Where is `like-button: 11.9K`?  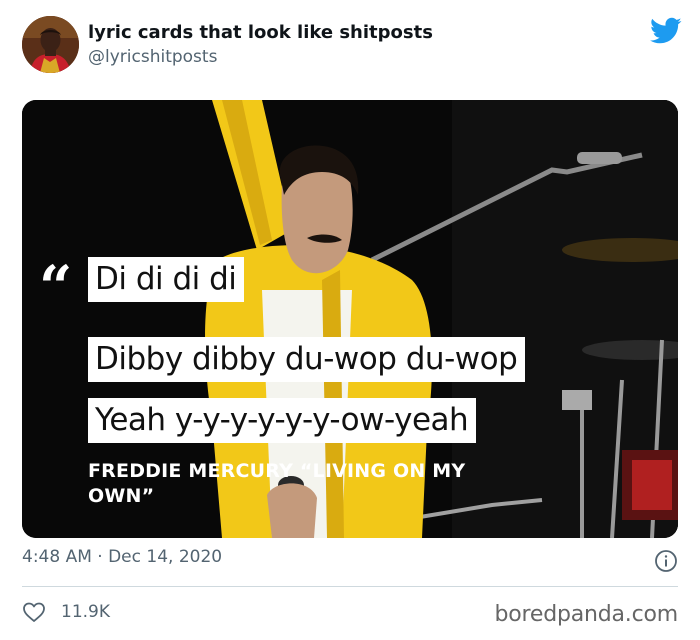 like-button: 11.9K is located at coordinates (66, 612).